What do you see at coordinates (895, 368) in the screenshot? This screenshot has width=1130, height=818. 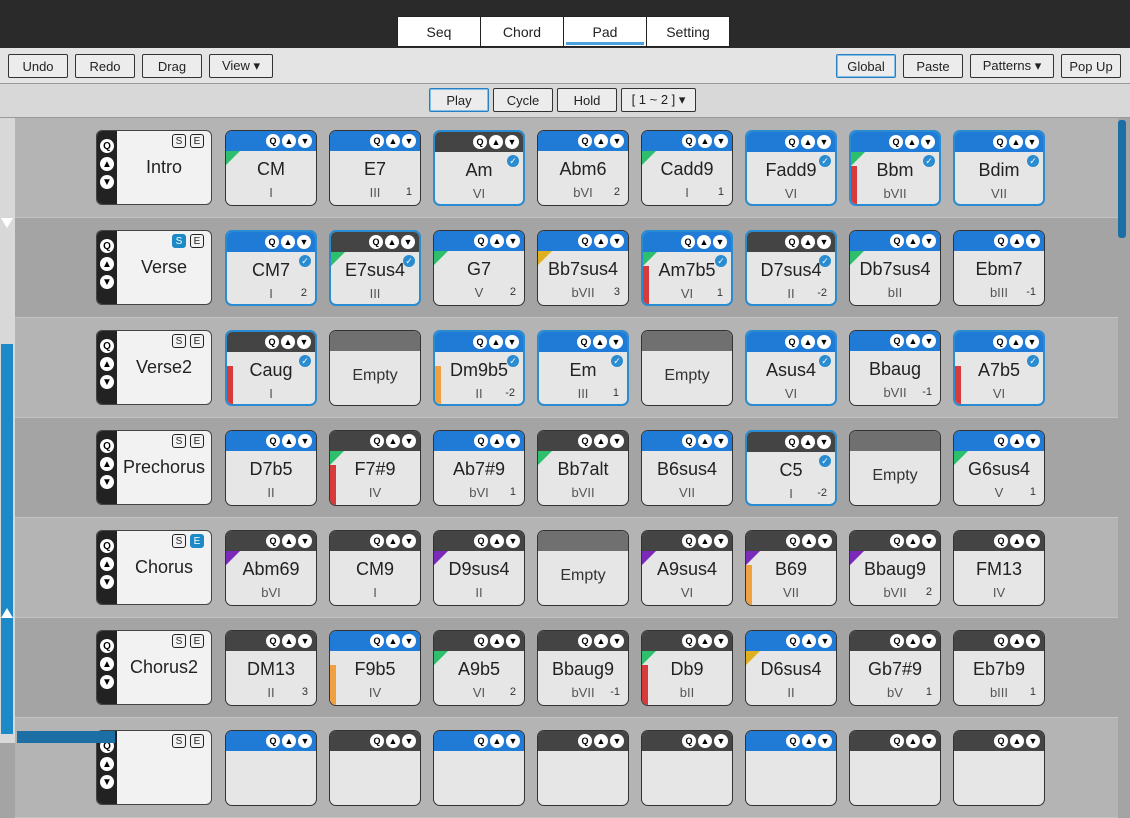 I see `chord-pad: Q ▲ ▼ Bbaug bVII -1` at bounding box center [895, 368].